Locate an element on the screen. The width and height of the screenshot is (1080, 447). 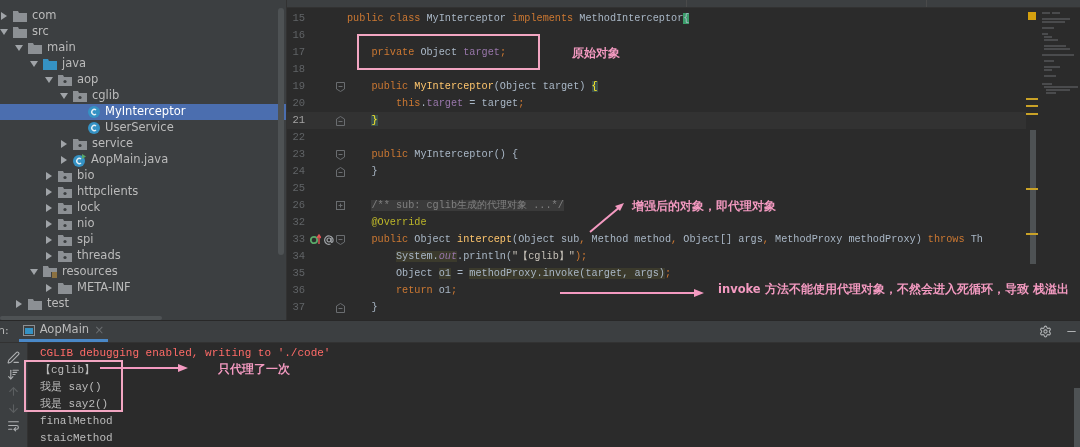
settings-icon is located at coordinates (1045, 331).